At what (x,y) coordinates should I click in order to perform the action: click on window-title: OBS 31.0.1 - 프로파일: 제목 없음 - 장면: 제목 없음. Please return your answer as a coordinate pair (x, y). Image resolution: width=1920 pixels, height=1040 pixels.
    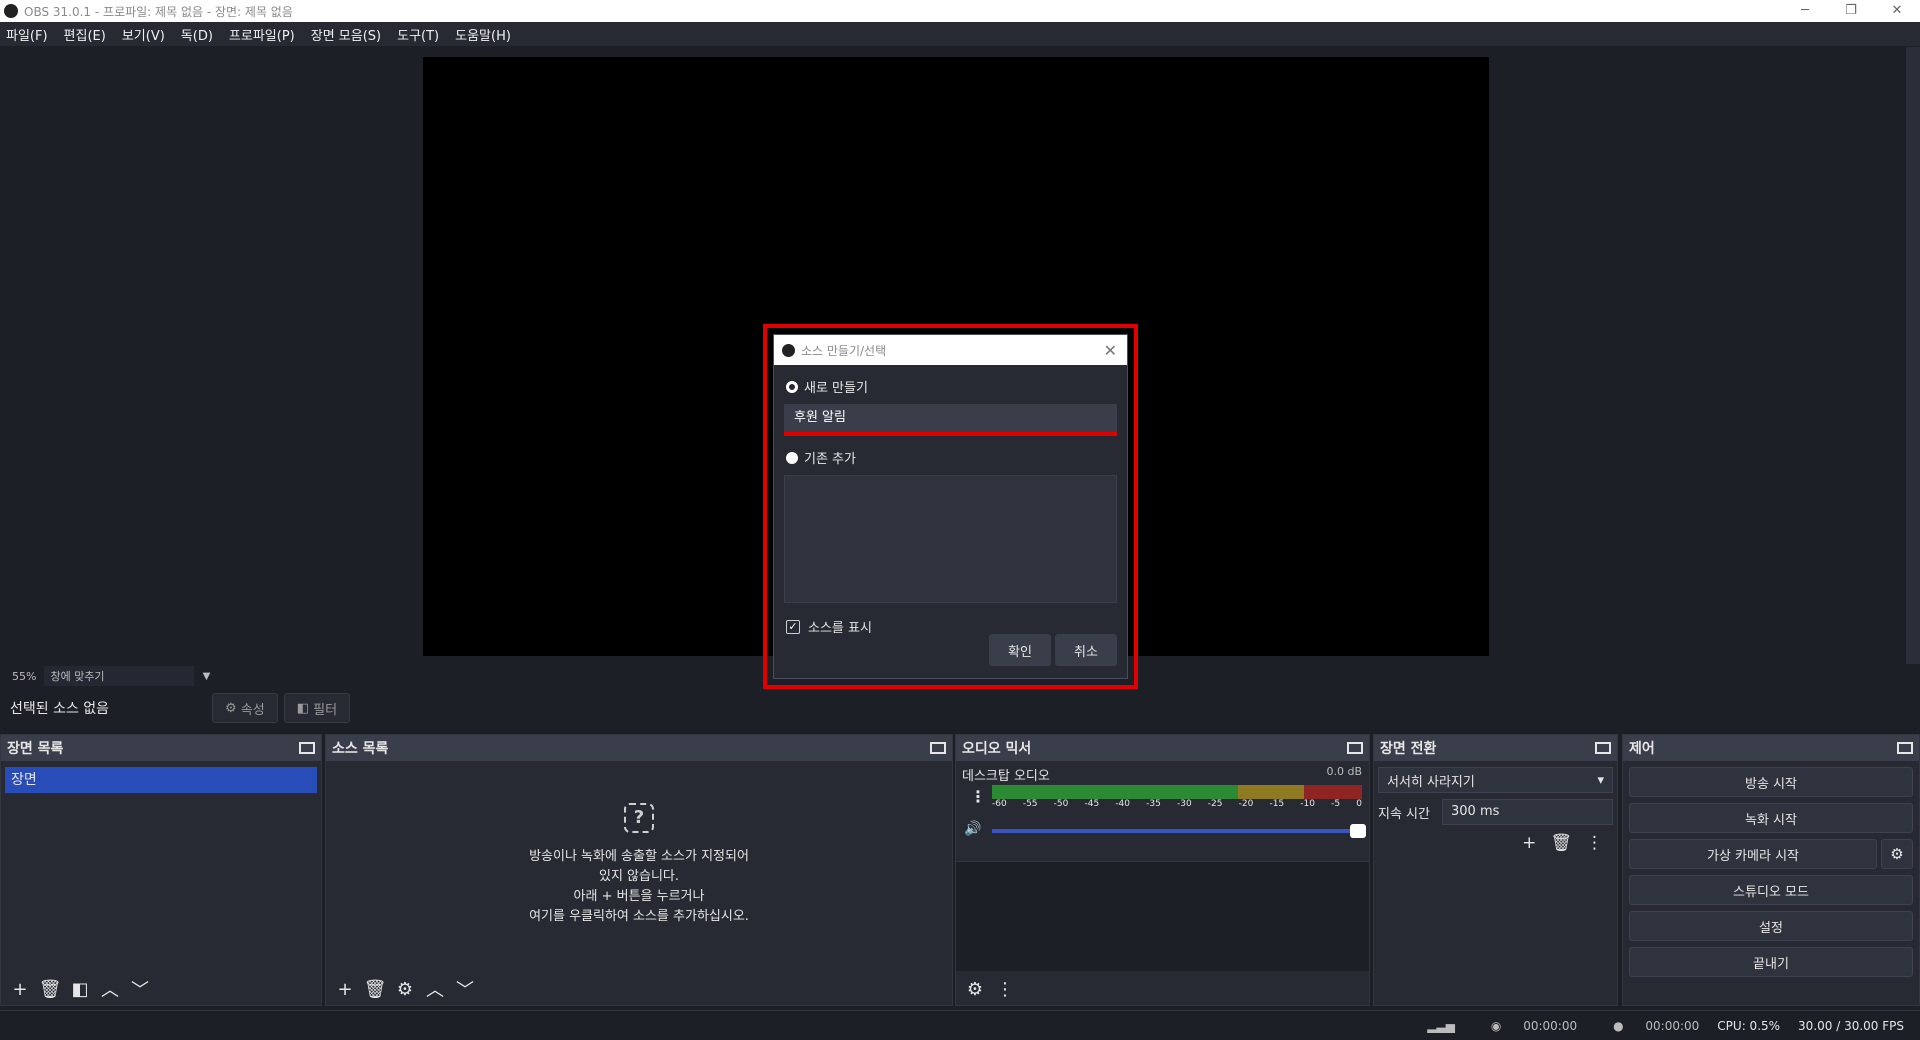
    Looking at the image, I should click on (158, 11).